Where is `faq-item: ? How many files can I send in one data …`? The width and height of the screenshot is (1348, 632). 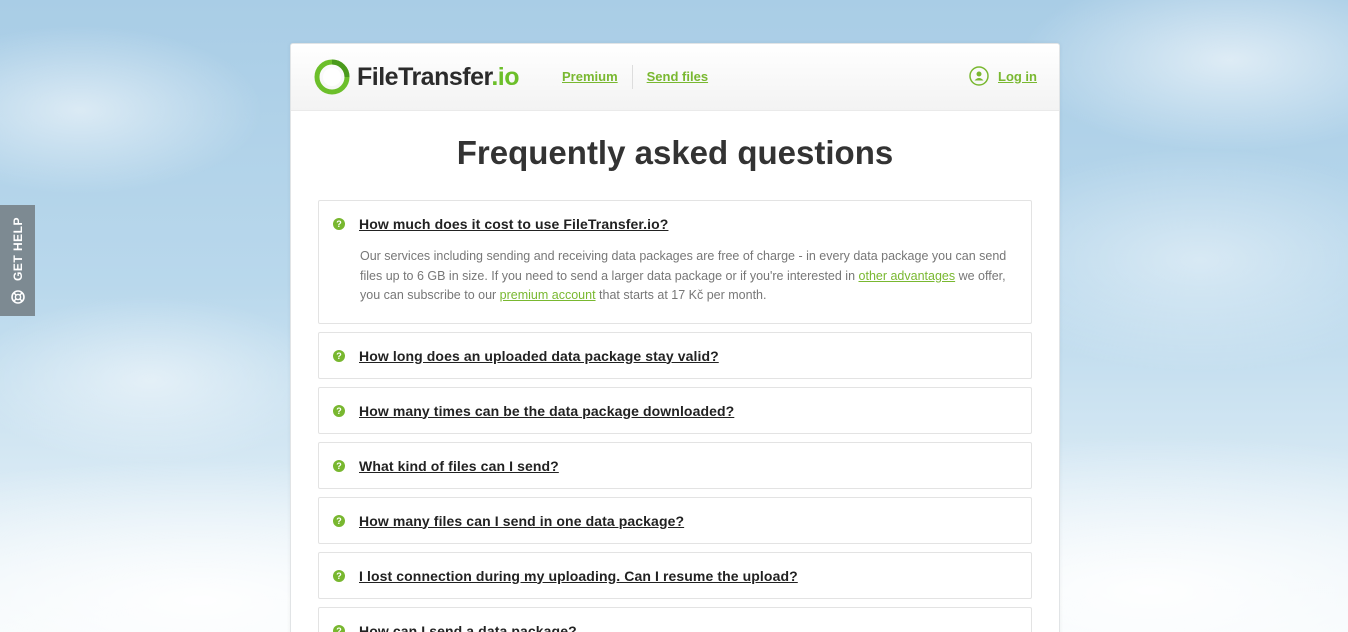 faq-item: ? How many files can I send in one data … is located at coordinates (675, 520).